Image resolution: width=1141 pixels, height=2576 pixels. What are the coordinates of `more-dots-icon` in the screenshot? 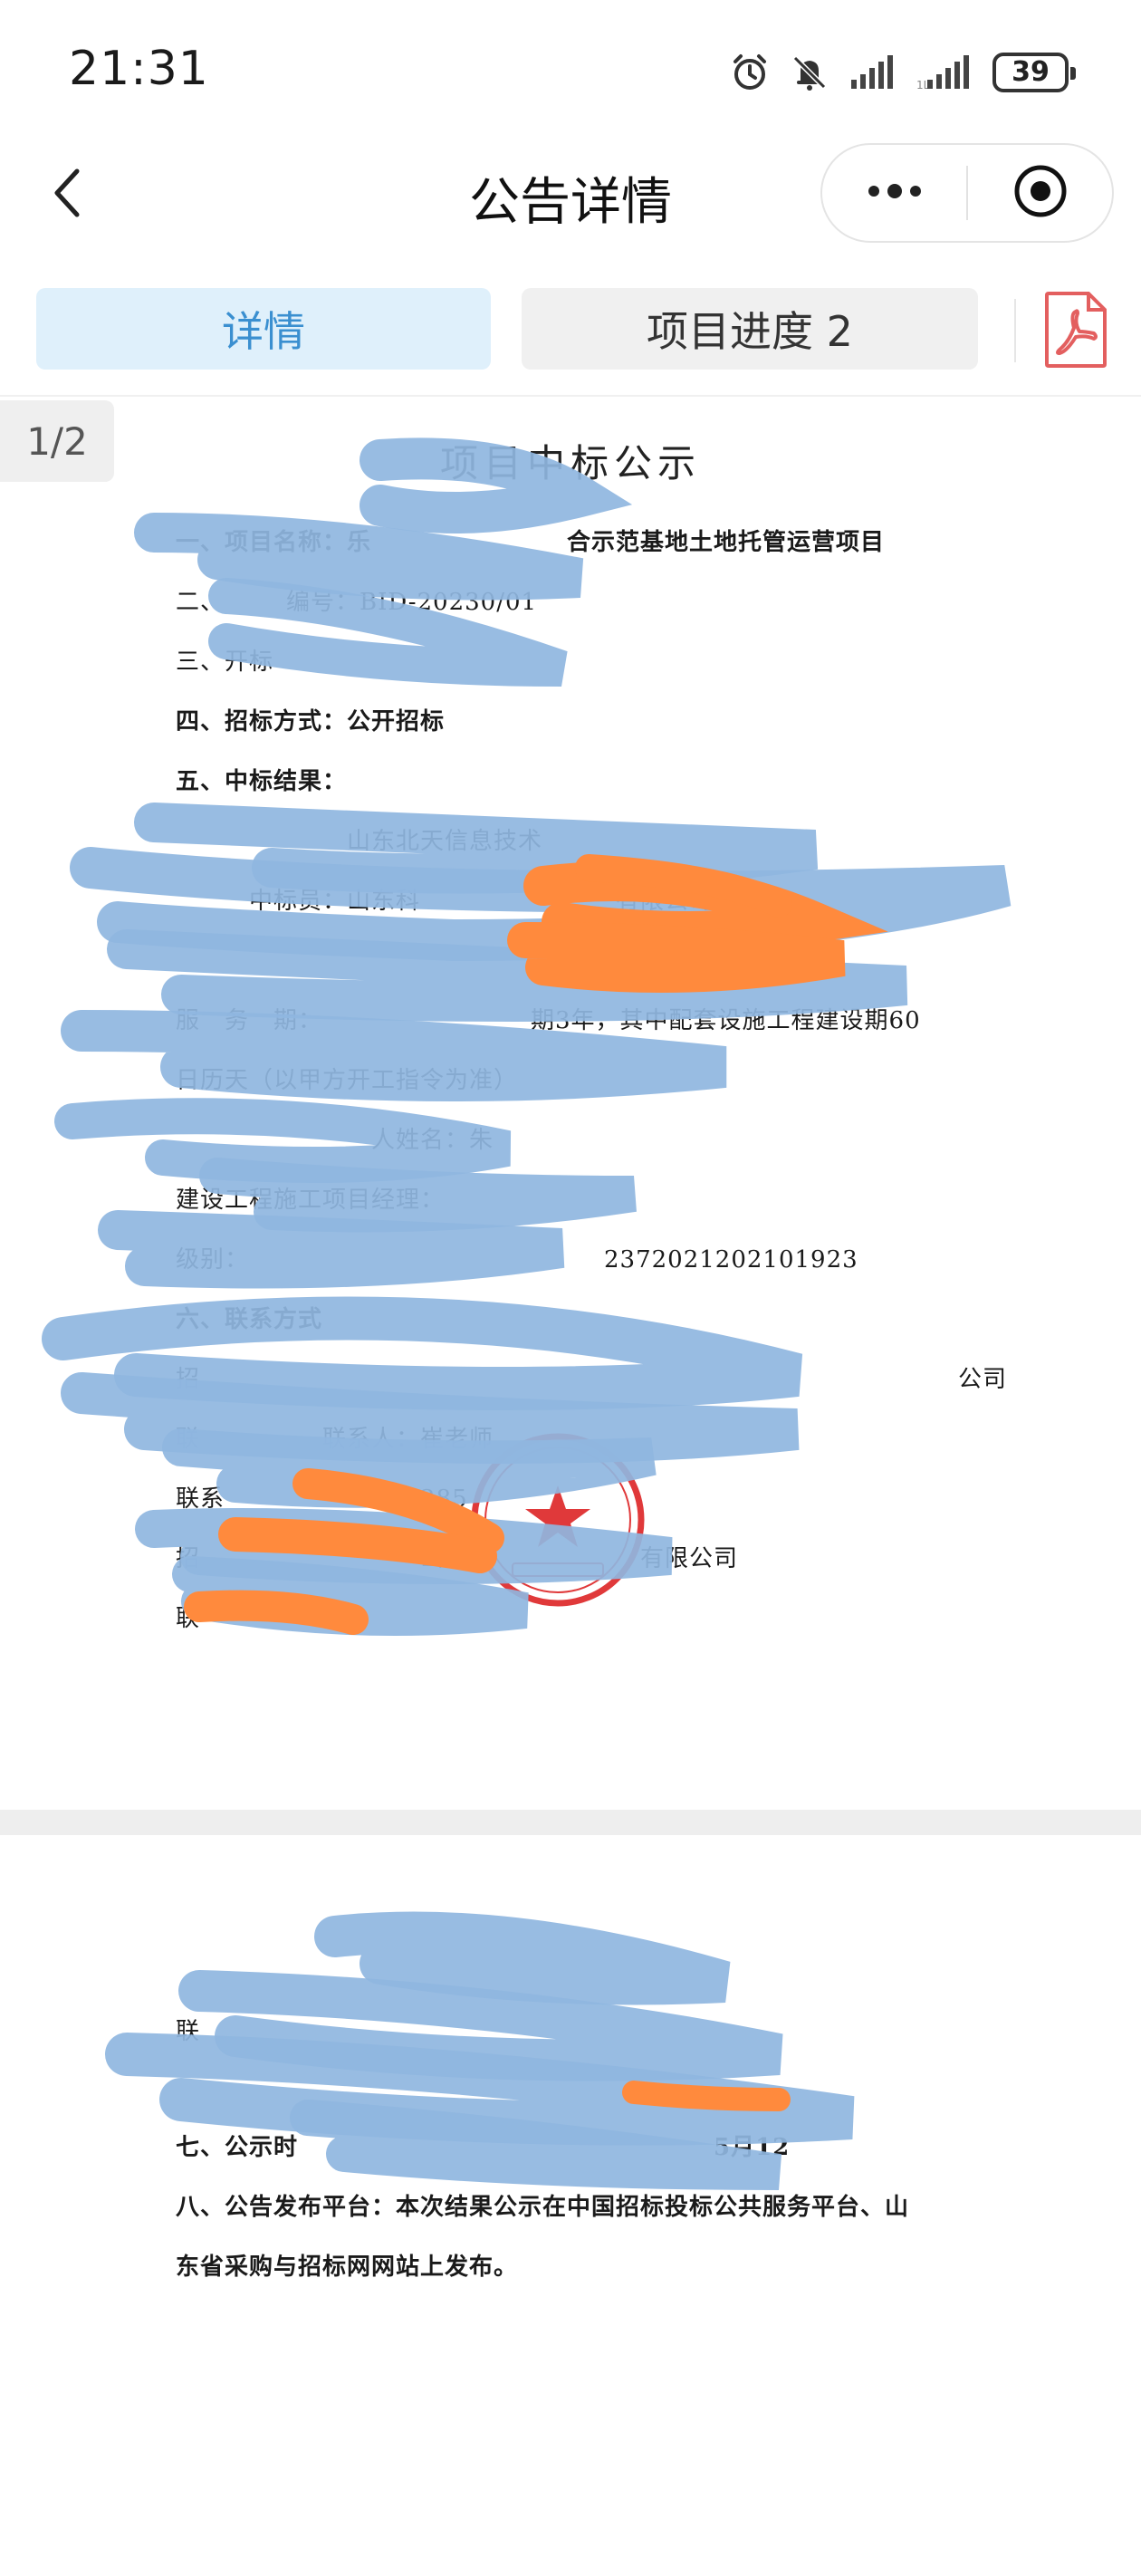 It's located at (895, 193).